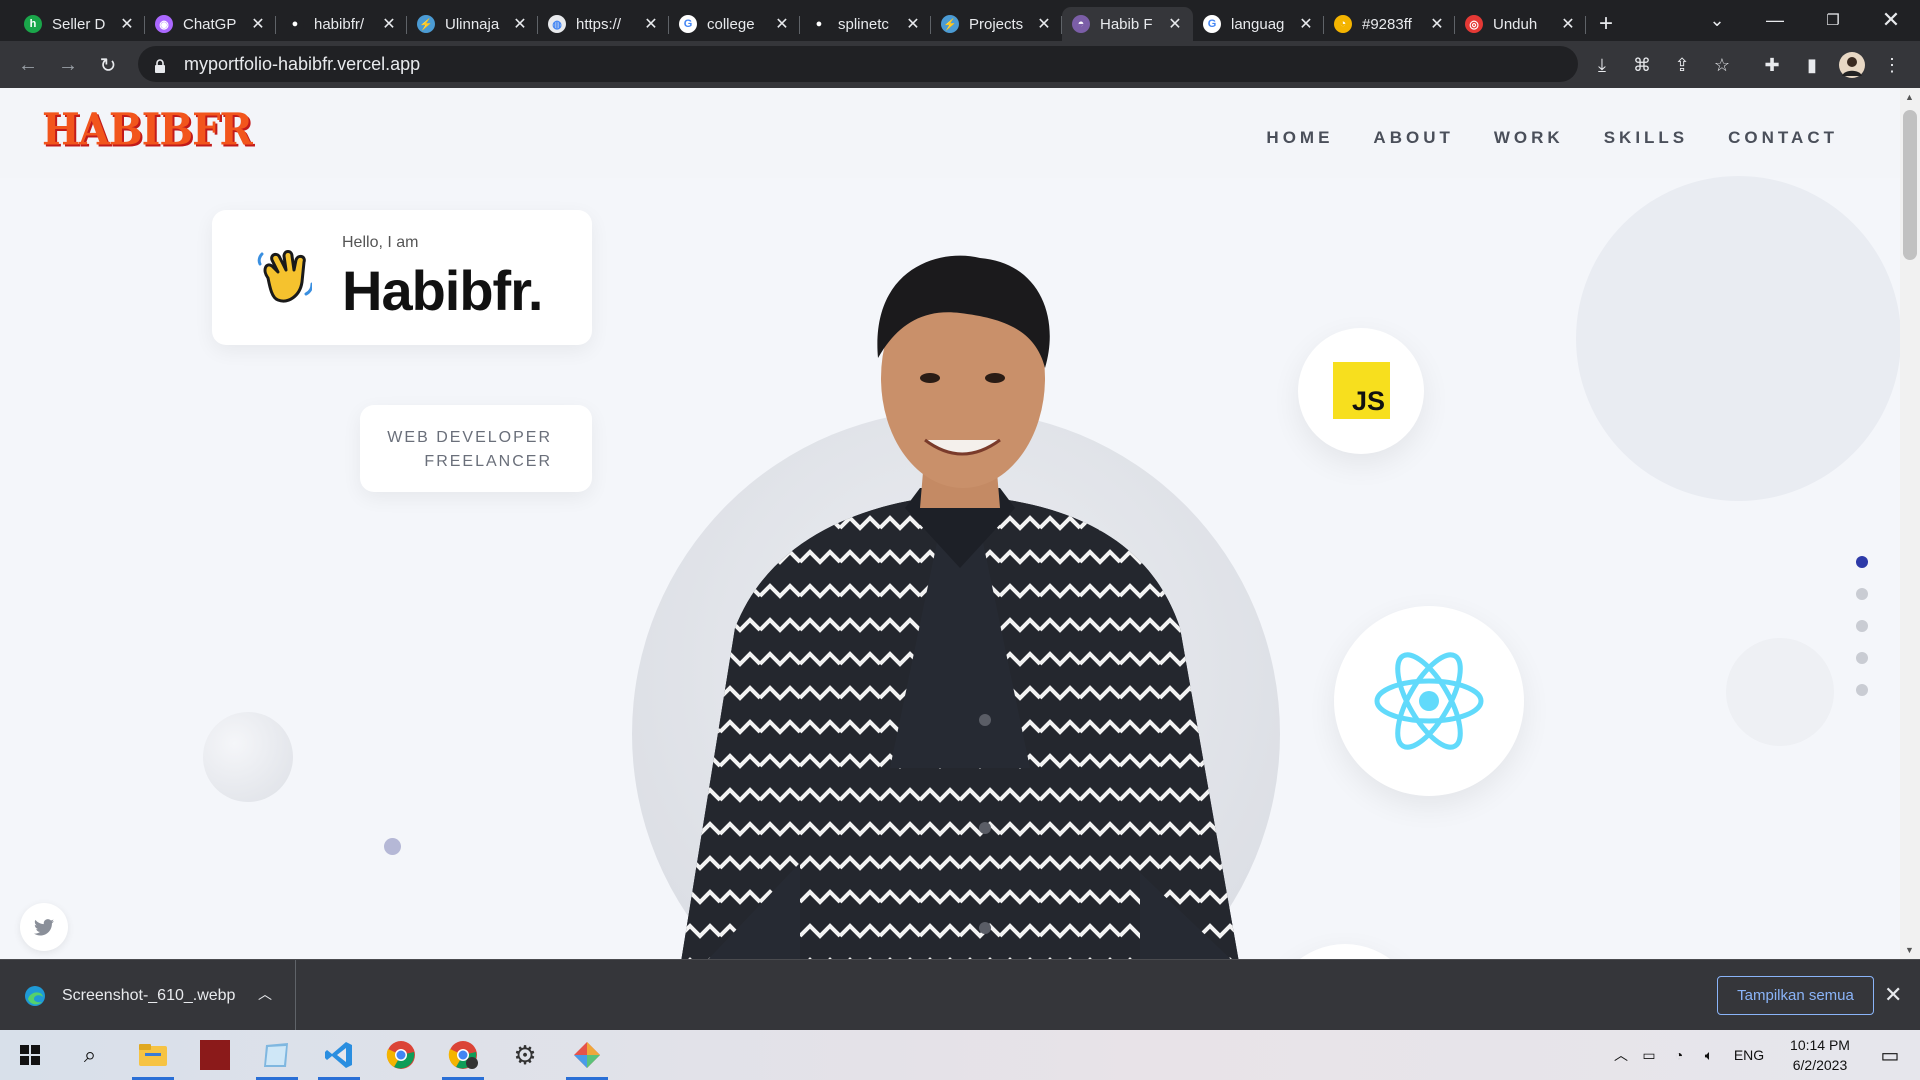 Image resolution: width=1920 pixels, height=1080 pixels. I want to click on scroll-up-arrow: ▲, so click(1909, 97).